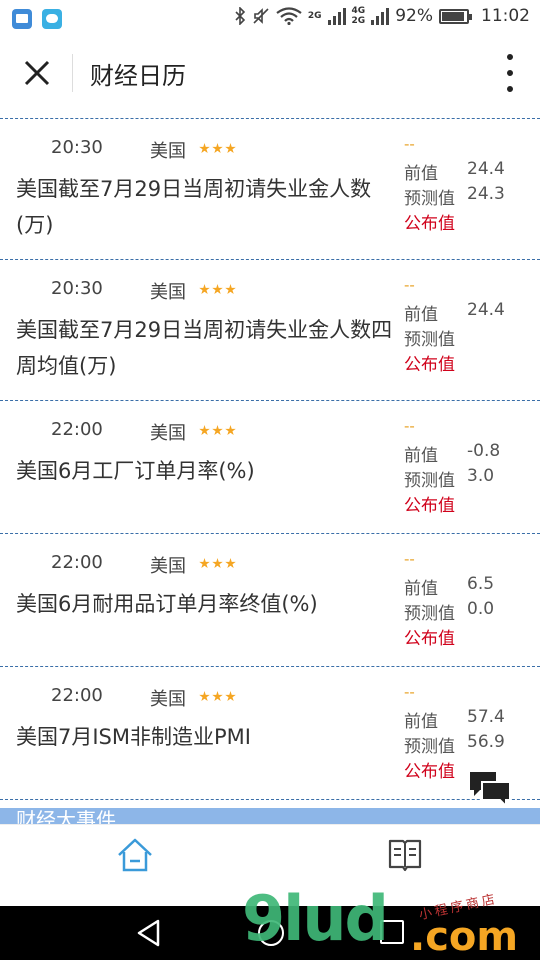 The image size is (540, 960). I want to click on recent-apps-icon, so click(392, 932).